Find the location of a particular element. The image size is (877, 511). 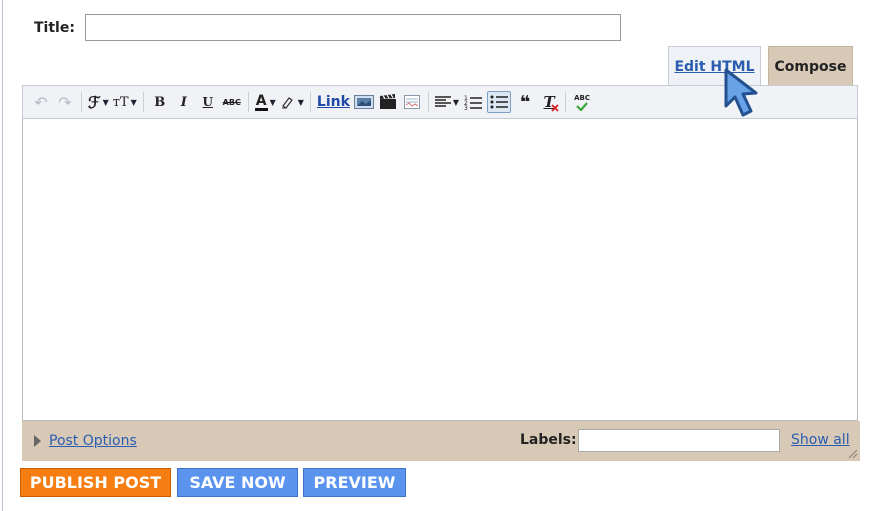

title-label: Title: is located at coordinates (54, 27).